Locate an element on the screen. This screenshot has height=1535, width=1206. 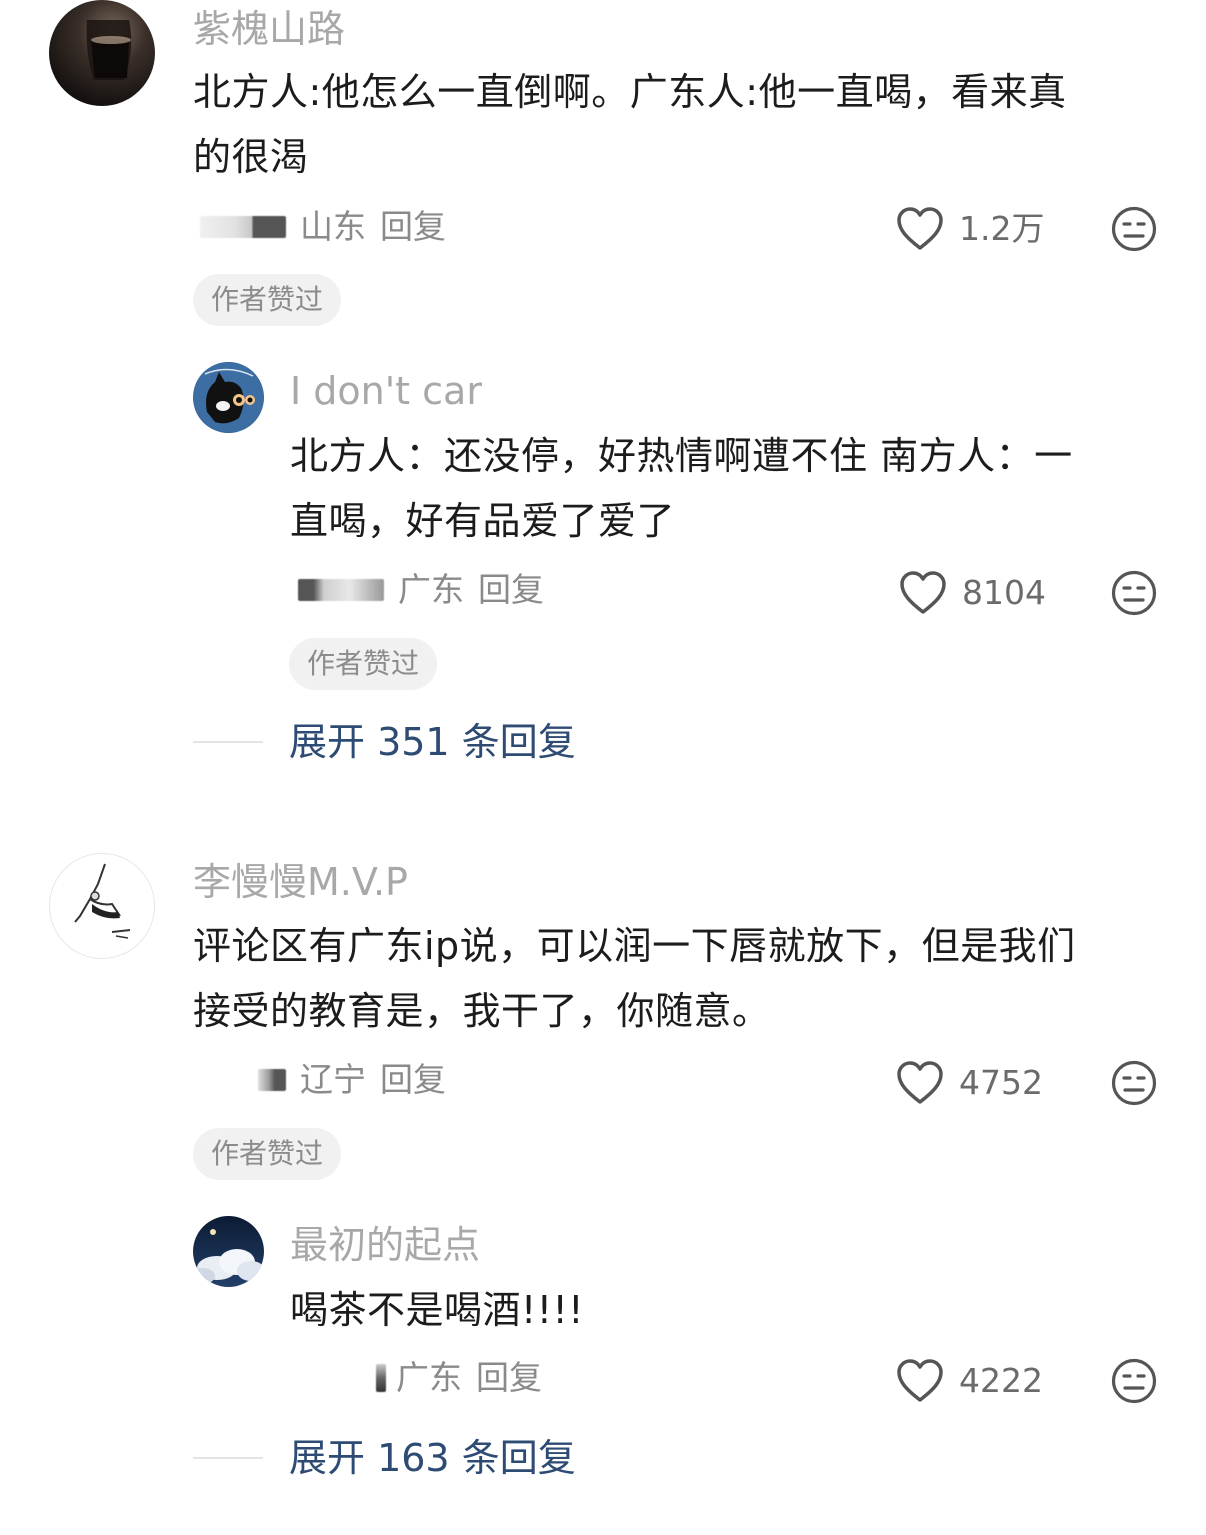
comment-text-line: 的很渴 is located at coordinates (251, 157).